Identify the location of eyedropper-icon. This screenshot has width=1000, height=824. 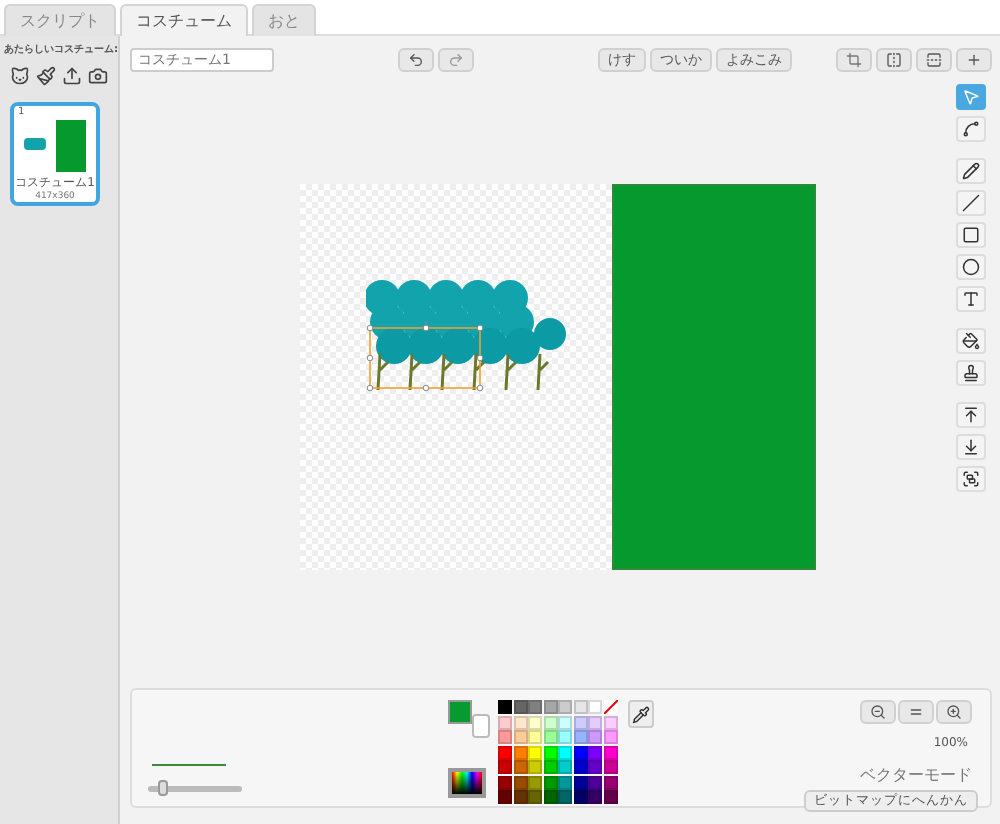
(640, 714).